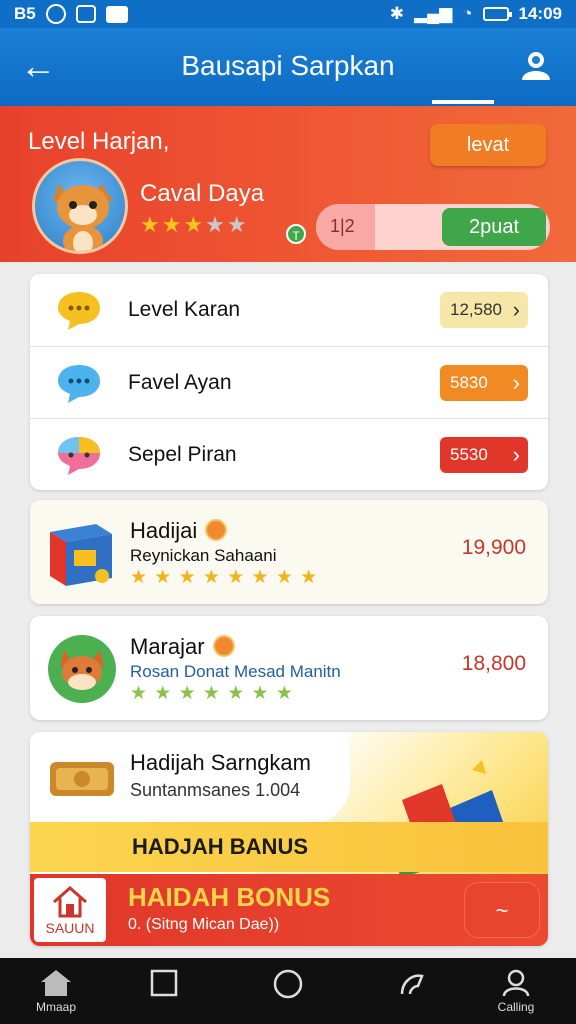 This screenshot has height=1024, width=576. I want to click on back-gesture-icon, so click(412, 984).